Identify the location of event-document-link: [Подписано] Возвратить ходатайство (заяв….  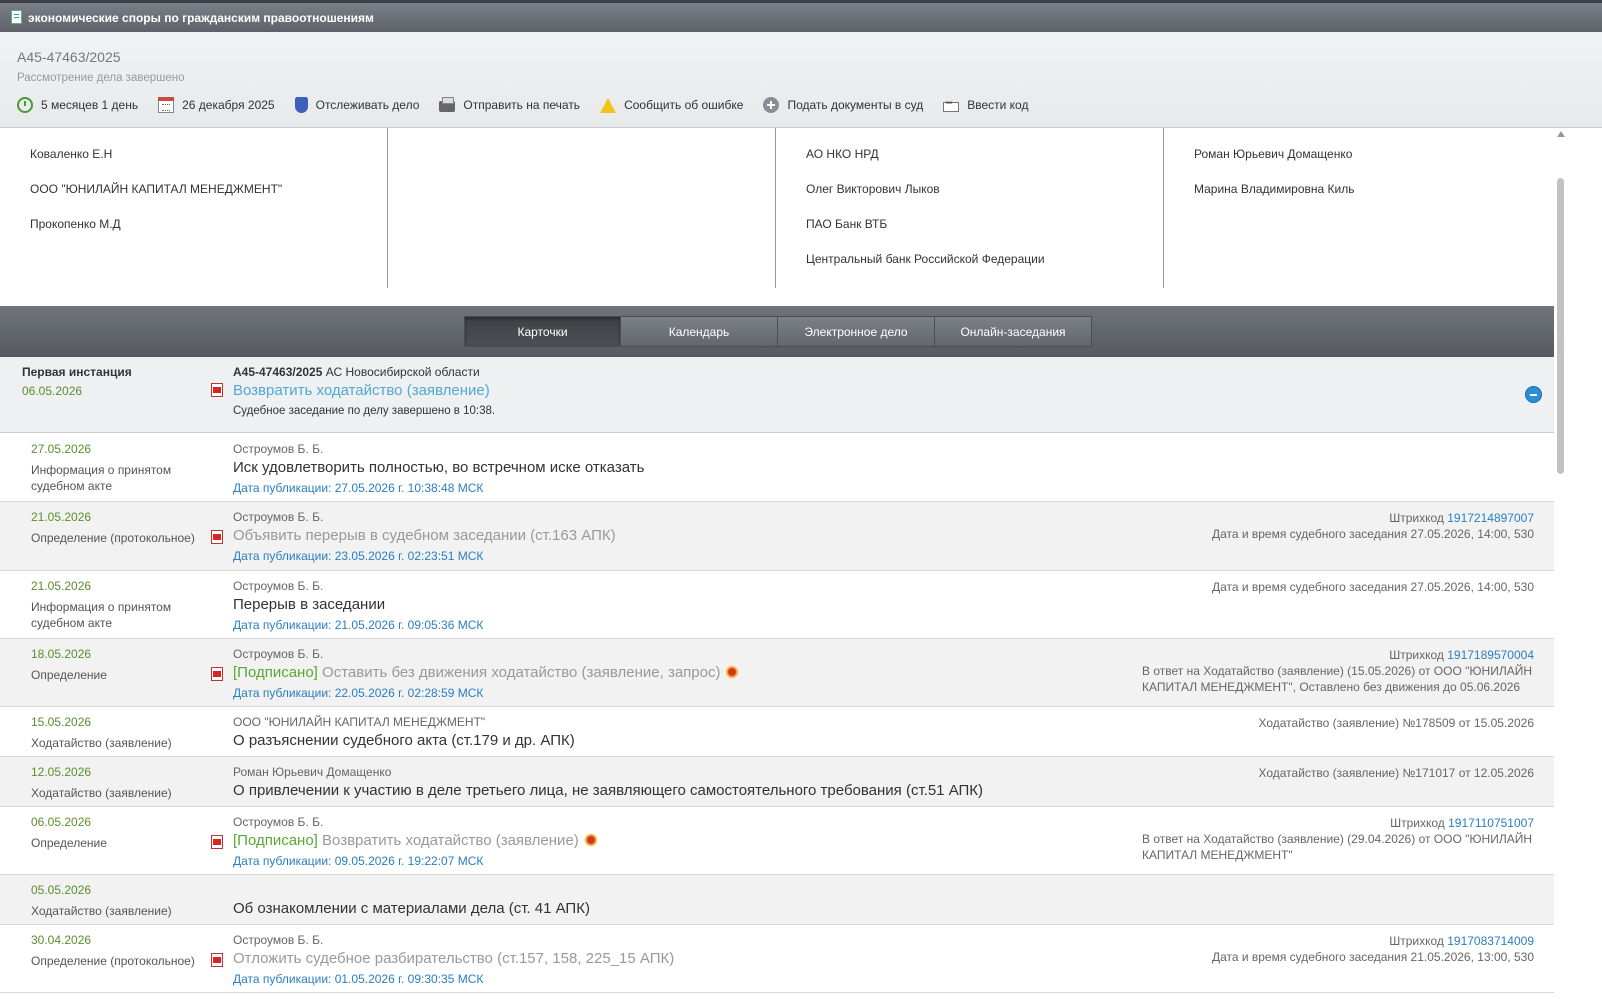
(415, 840).